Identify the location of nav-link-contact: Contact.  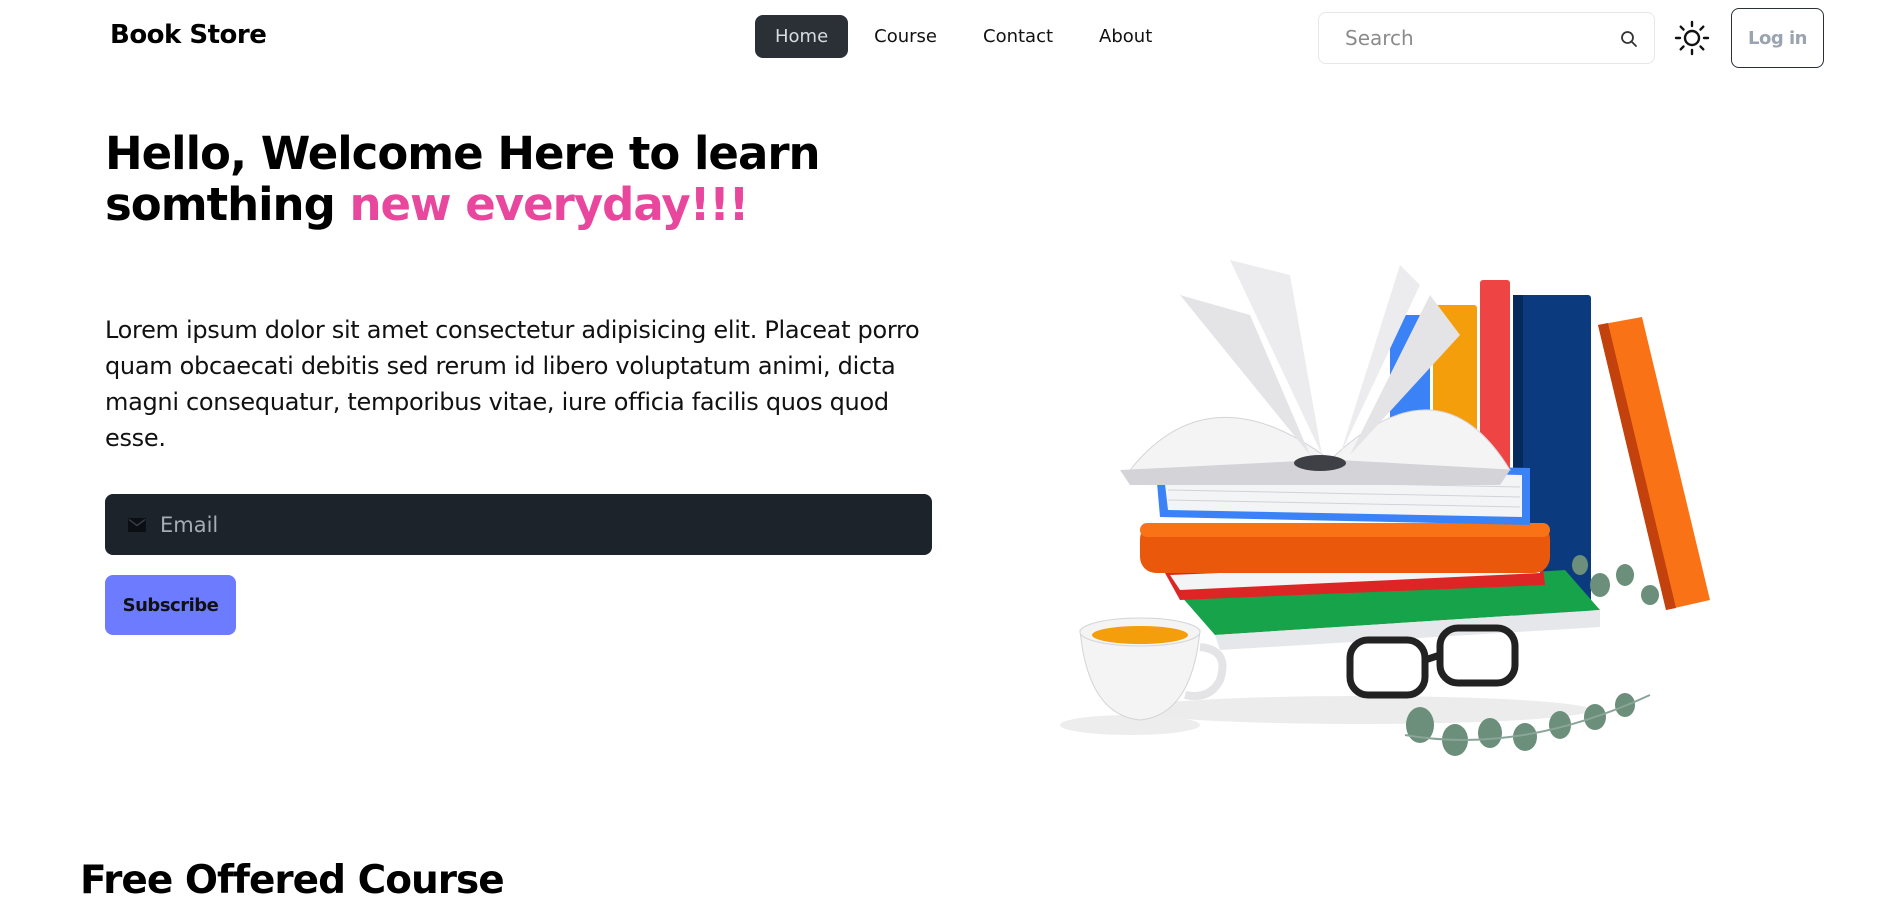
(1018, 36).